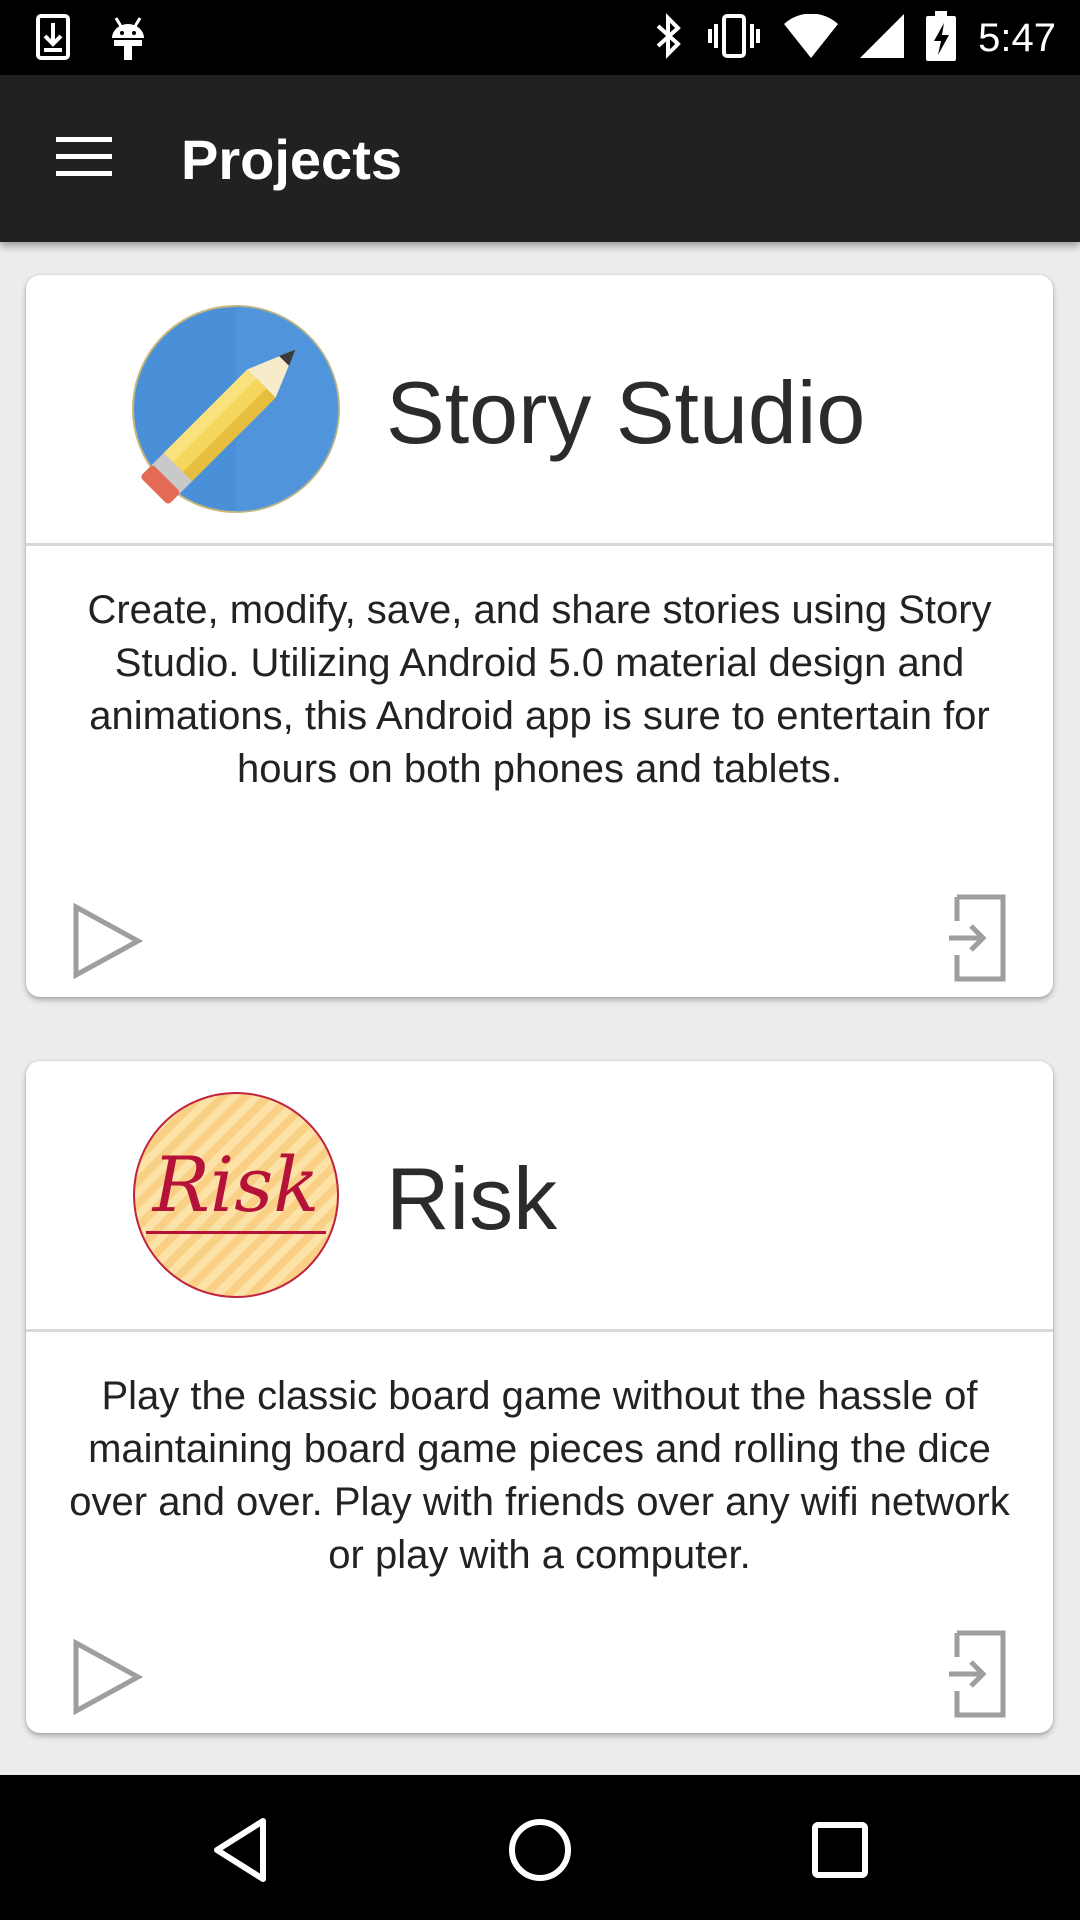 This screenshot has width=1080, height=1920. What do you see at coordinates (1017, 38) in the screenshot?
I see `status-time: 5:47` at bounding box center [1017, 38].